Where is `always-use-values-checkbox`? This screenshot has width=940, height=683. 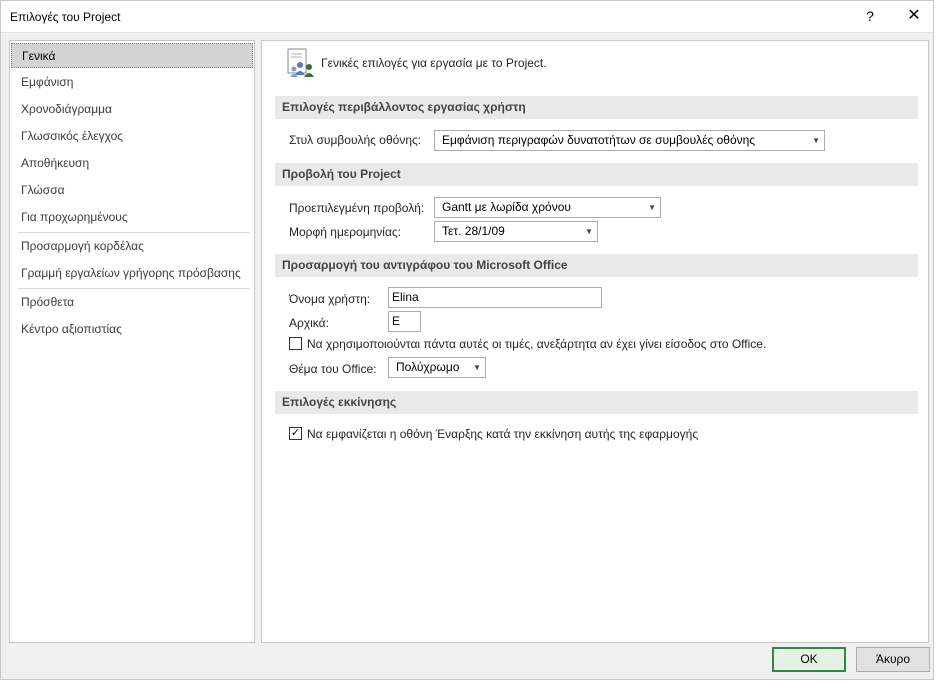 always-use-values-checkbox is located at coordinates (295, 343).